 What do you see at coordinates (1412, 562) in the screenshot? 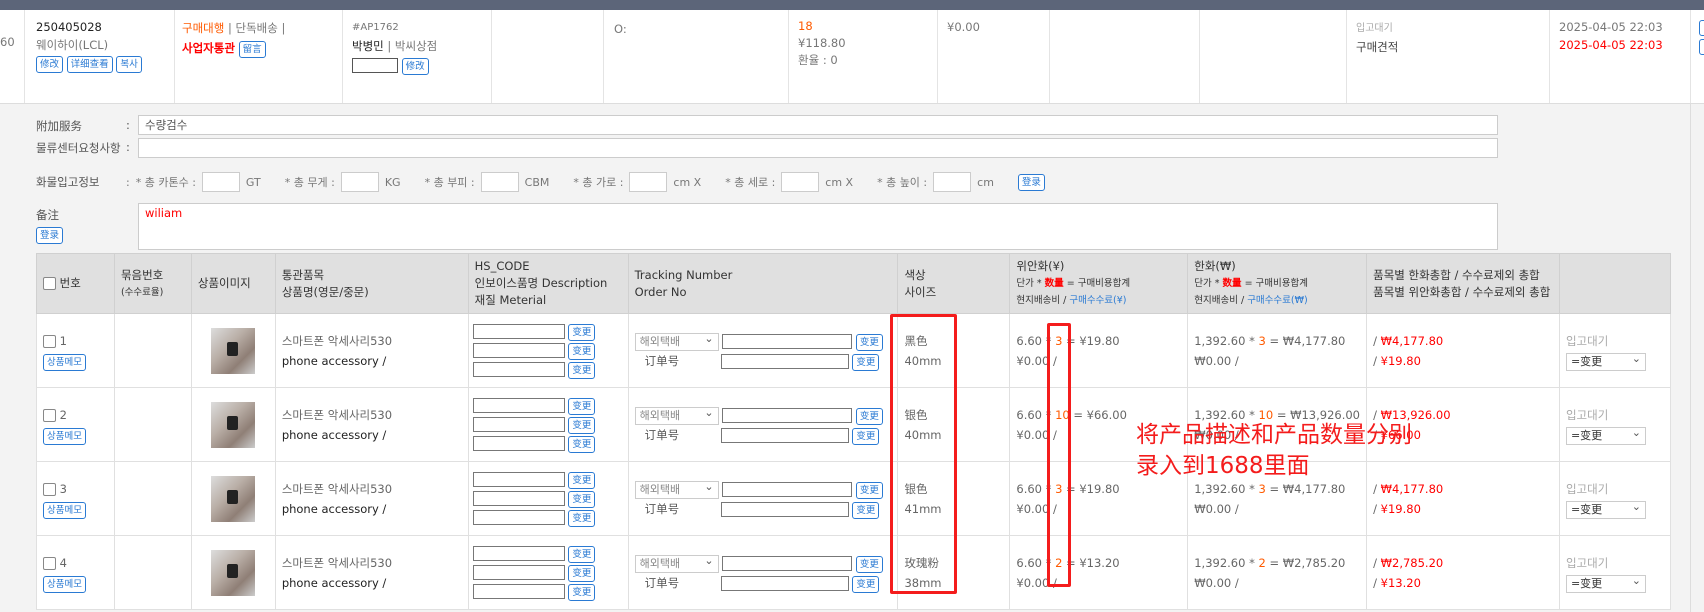
I see `sum-krw: ₩2,785.20` at bounding box center [1412, 562].